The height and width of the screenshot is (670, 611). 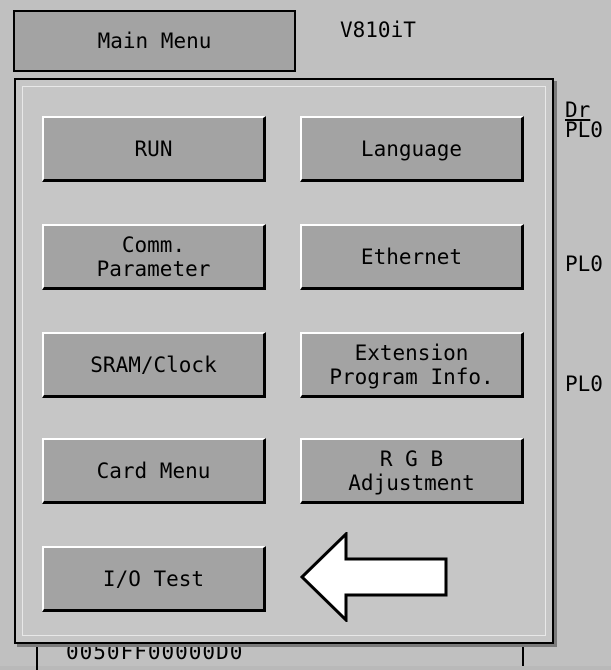 I want to click on main-menu-title: Main Menu, so click(x=154, y=41).